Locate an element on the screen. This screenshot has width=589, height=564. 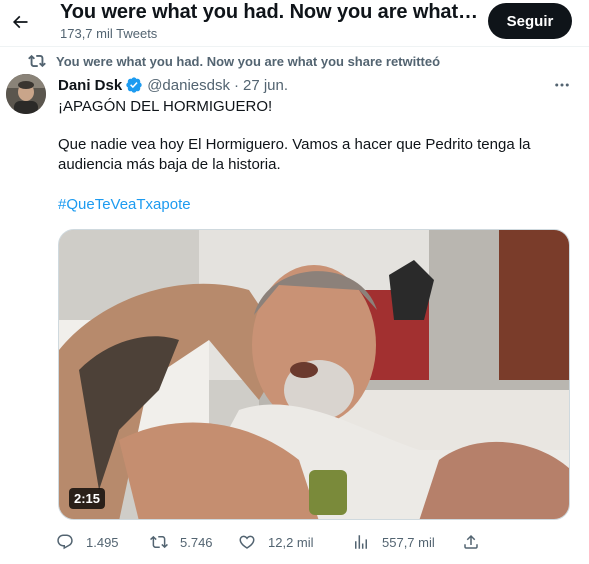
arrow-left-icon is located at coordinates (20, 22).